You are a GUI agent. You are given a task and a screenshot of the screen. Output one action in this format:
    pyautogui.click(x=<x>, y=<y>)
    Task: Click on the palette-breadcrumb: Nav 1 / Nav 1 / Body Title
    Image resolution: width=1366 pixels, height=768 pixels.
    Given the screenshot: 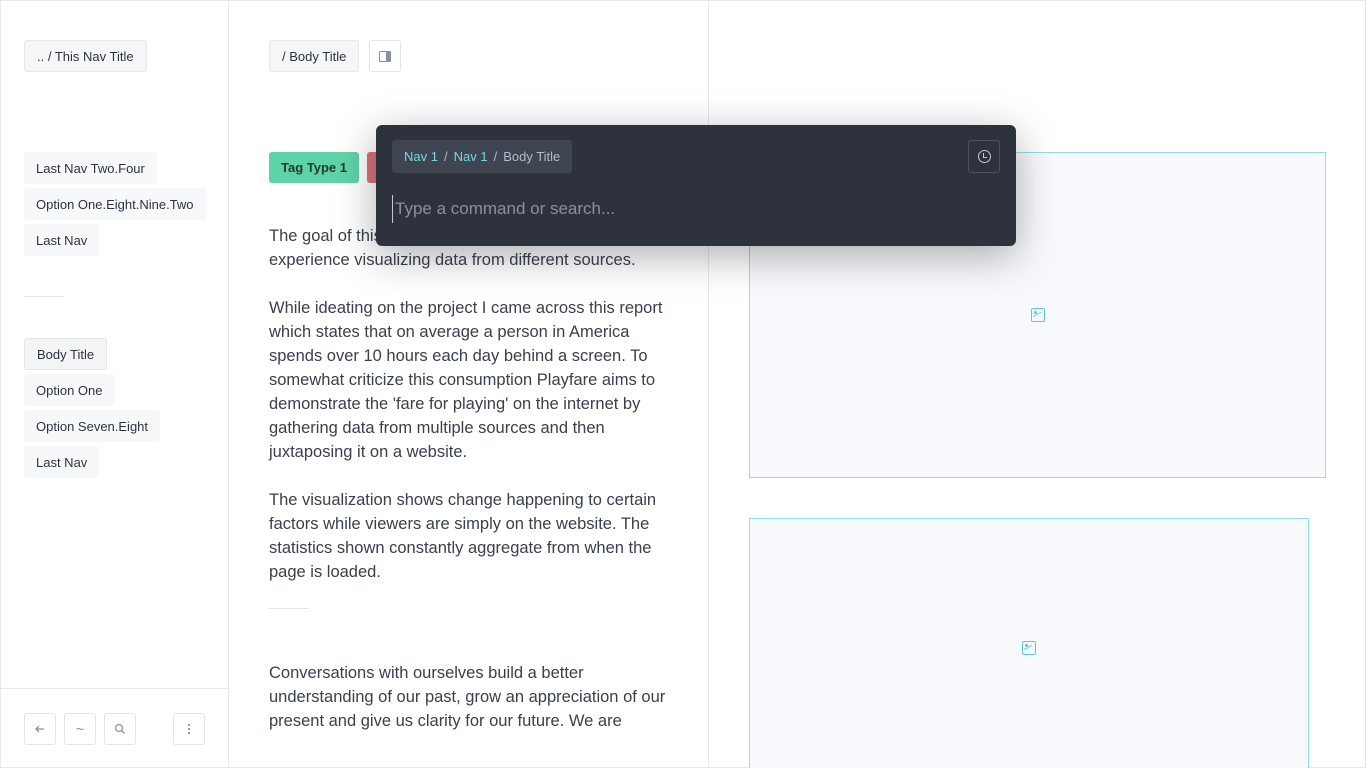 What is the action you would take?
    pyautogui.click(x=482, y=156)
    